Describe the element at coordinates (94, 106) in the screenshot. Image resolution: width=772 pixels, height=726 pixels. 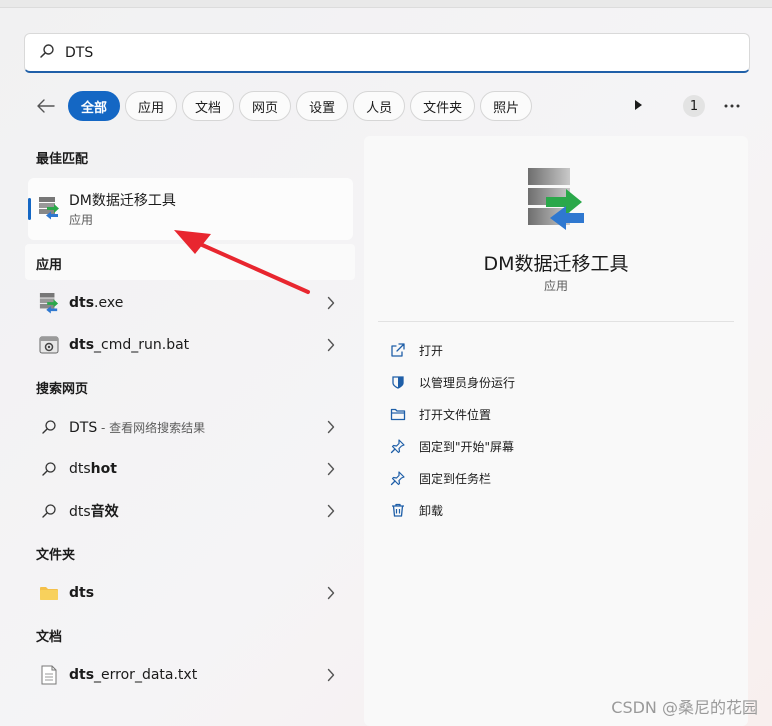
I see `filter-all: 全部` at that location.